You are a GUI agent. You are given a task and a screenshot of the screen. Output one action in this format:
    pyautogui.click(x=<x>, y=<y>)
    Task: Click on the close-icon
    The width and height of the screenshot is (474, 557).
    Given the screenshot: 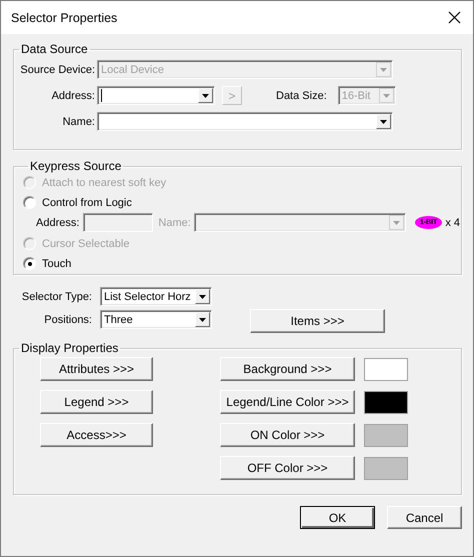 What is the action you would take?
    pyautogui.click(x=454, y=17)
    